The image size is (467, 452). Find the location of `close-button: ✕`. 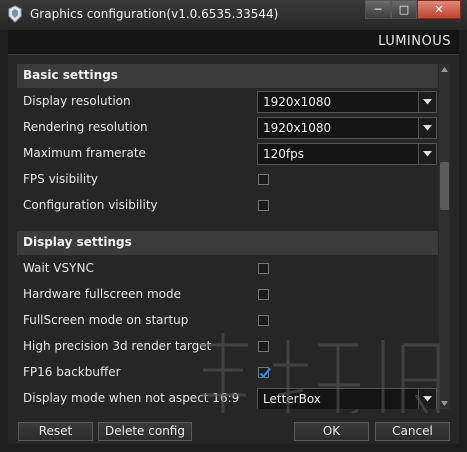

close-button: ✕ is located at coordinates (439, 9).